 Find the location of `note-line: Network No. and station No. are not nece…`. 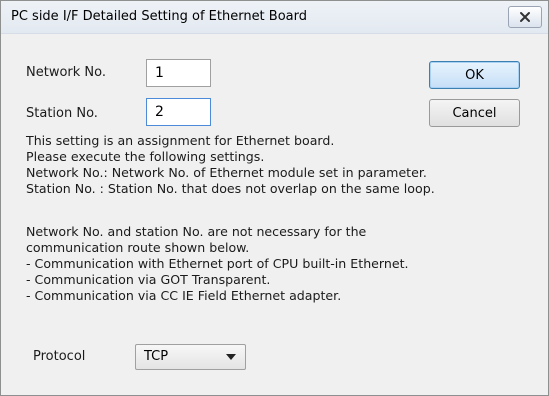

note-line: Network No. and station No. are not nece… is located at coordinates (196, 231).